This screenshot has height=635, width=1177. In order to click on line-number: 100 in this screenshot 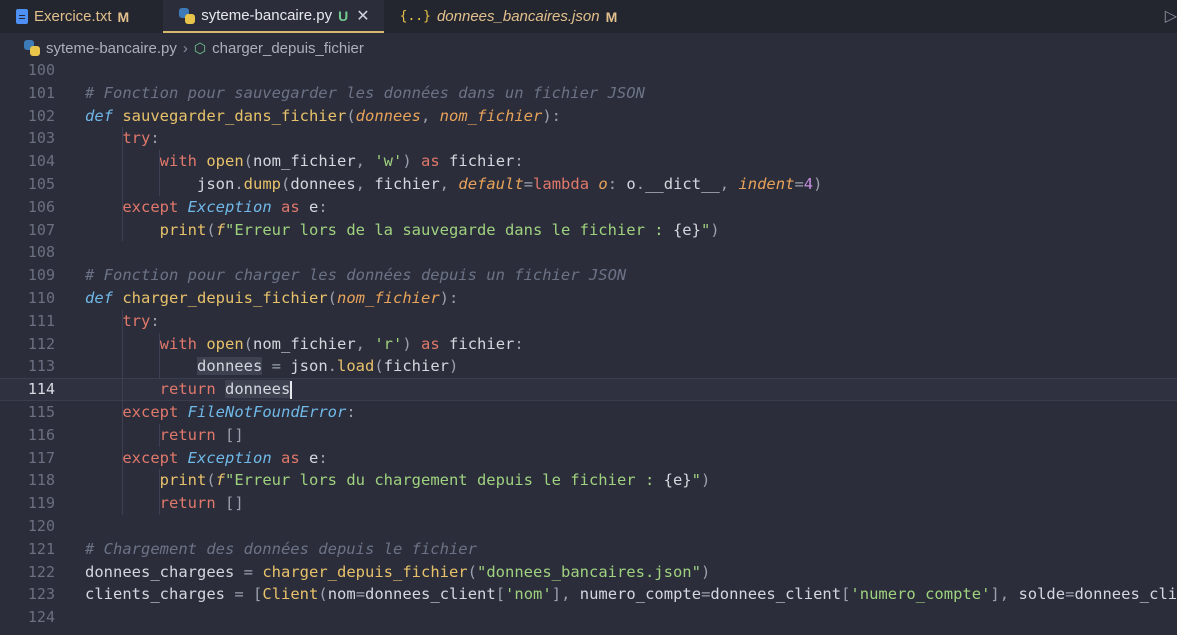, I will do `click(41, 70)`.